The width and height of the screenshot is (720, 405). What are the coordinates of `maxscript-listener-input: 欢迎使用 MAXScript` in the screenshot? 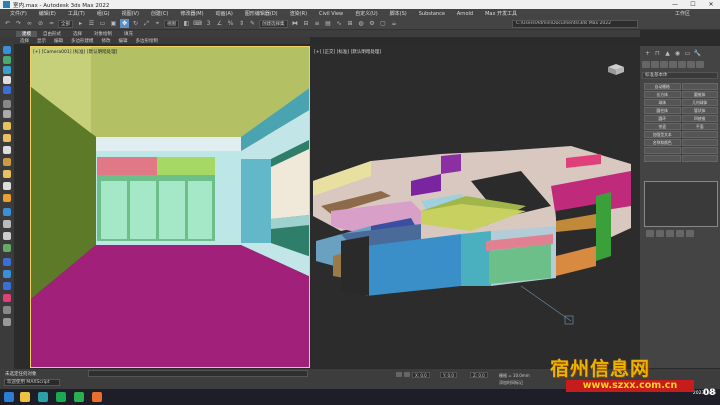 It's located at (32, 382).